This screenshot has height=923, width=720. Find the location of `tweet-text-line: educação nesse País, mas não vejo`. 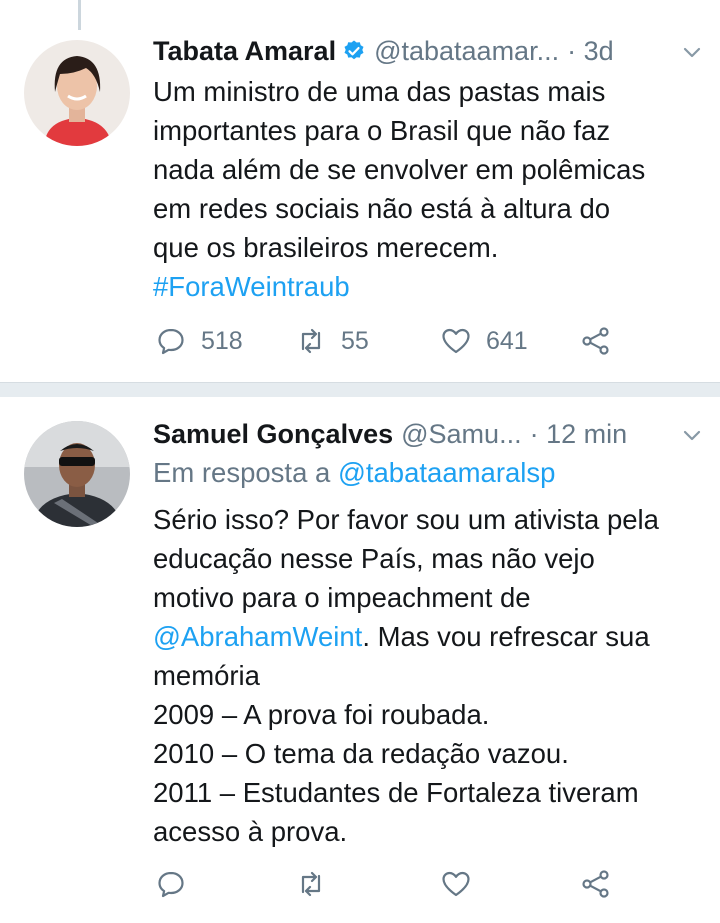

tweet-text-line: educação nesse País, mas não vejo is located at coordinates (374, 558).